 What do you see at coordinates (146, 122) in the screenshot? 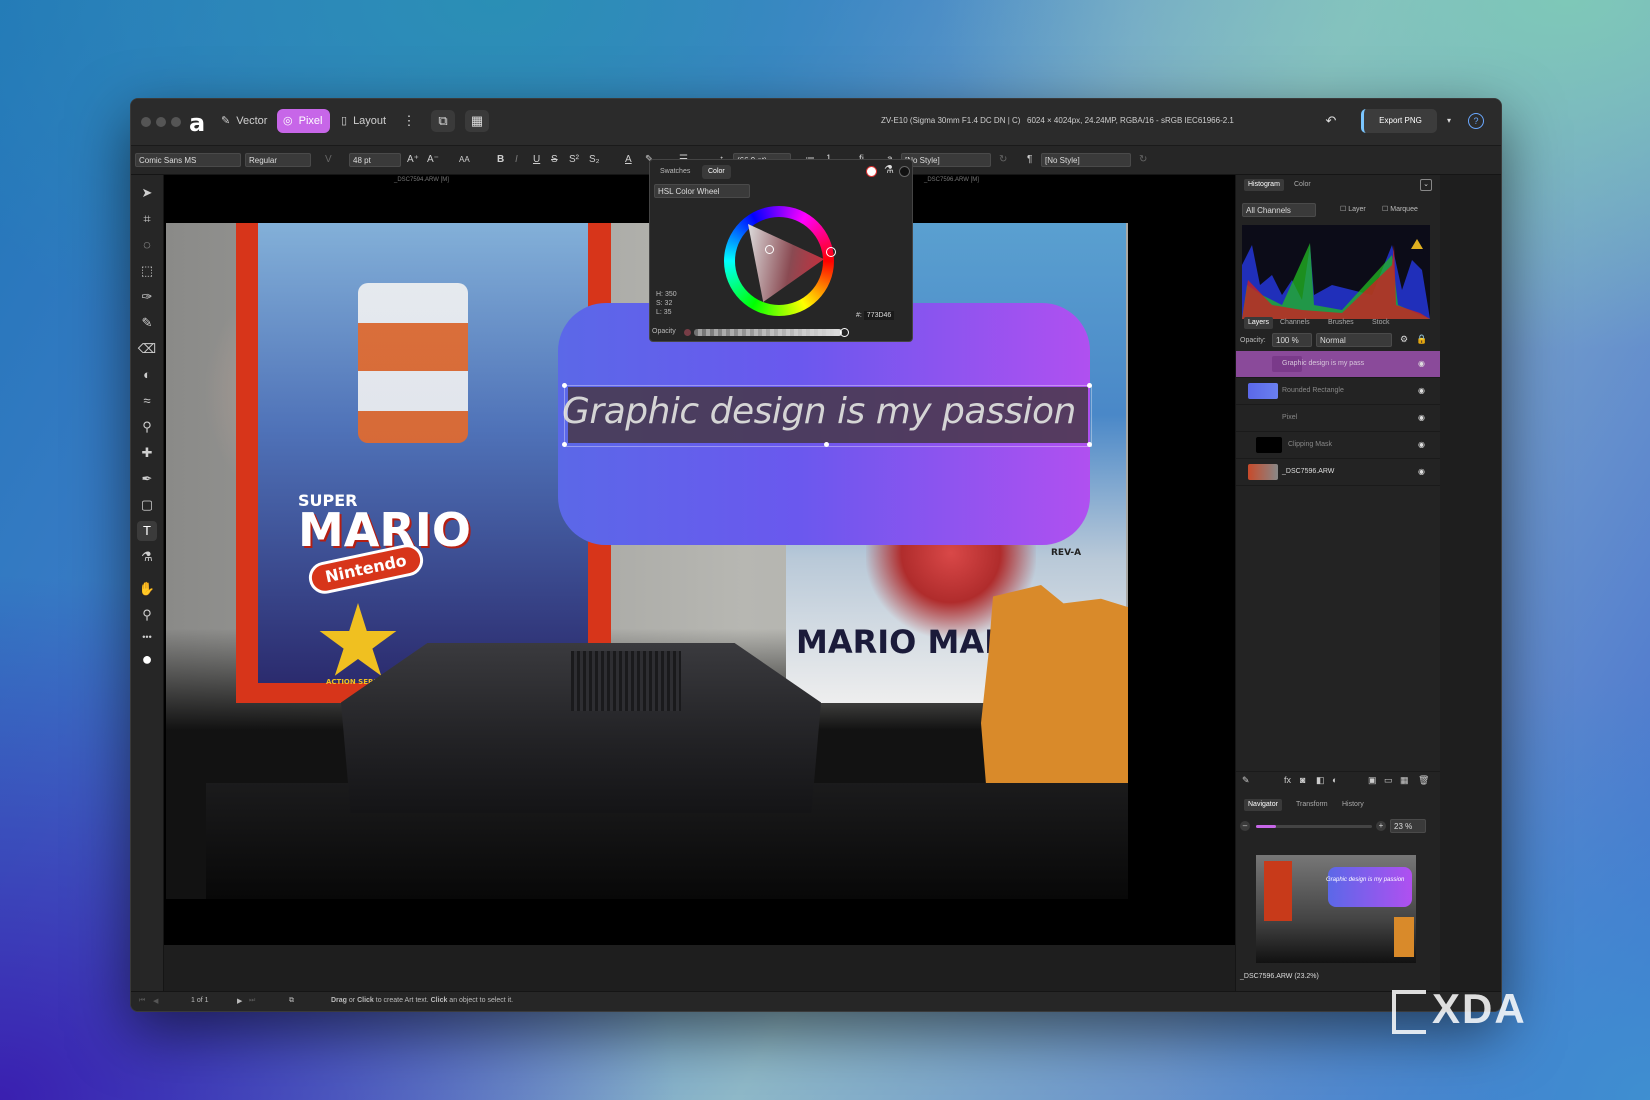
I see `close-window-button` at bounding box center [146, 122].